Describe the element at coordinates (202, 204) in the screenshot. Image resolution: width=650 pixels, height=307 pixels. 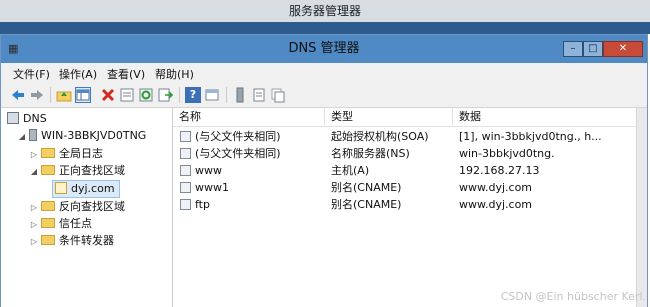
I see `record-name: ftp` at that location.